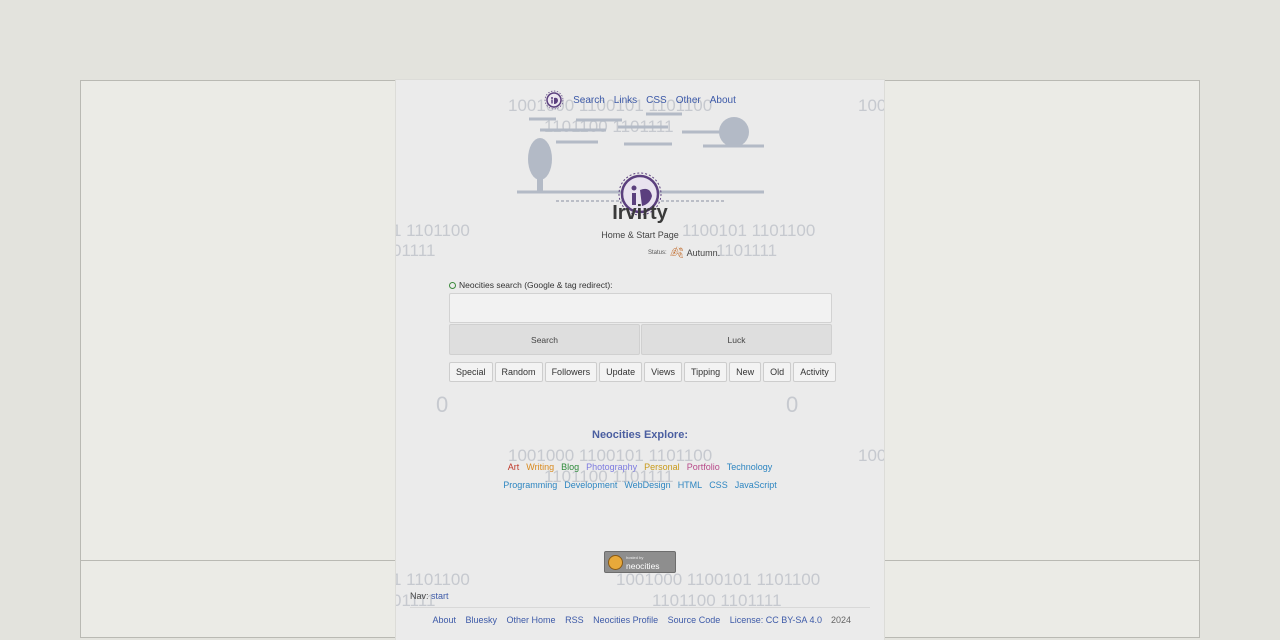  What do you see at coordinates (688, 100) in the screenshot?
I see `nav-other-link: Other` at bounding box center [688, 100].